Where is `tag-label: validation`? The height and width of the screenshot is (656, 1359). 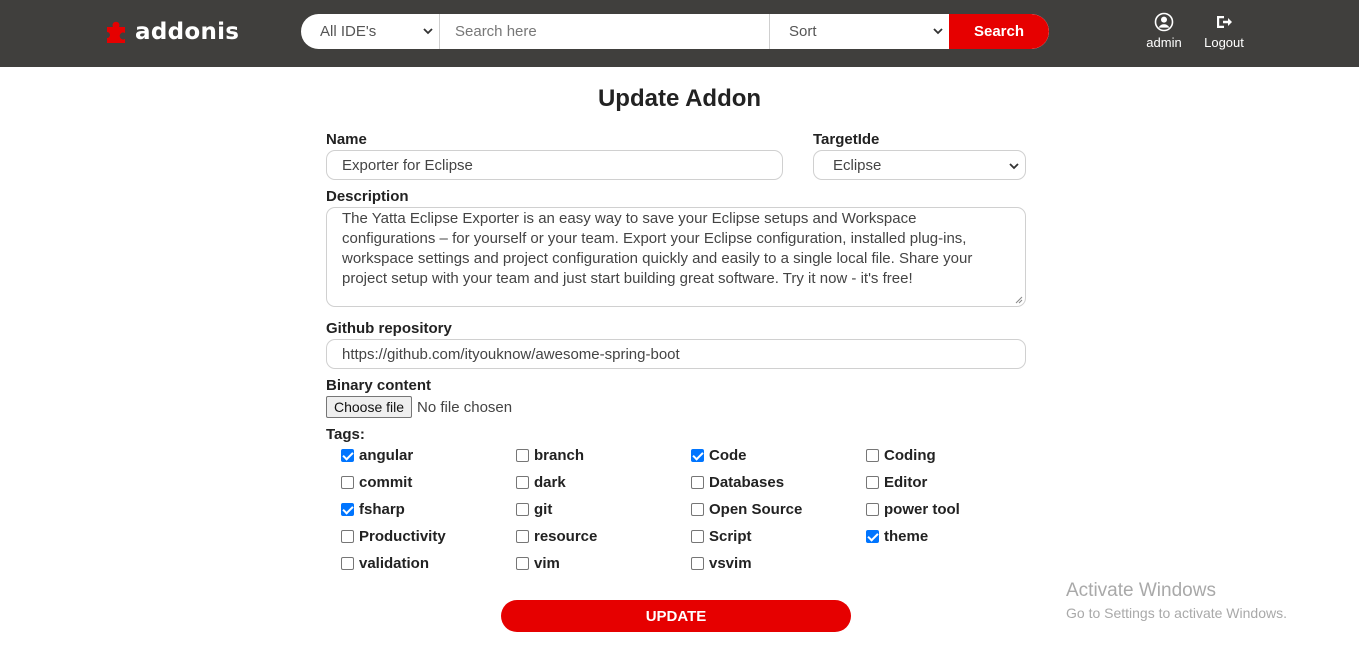 tag-label: validation is located at coordinates (394, 563).